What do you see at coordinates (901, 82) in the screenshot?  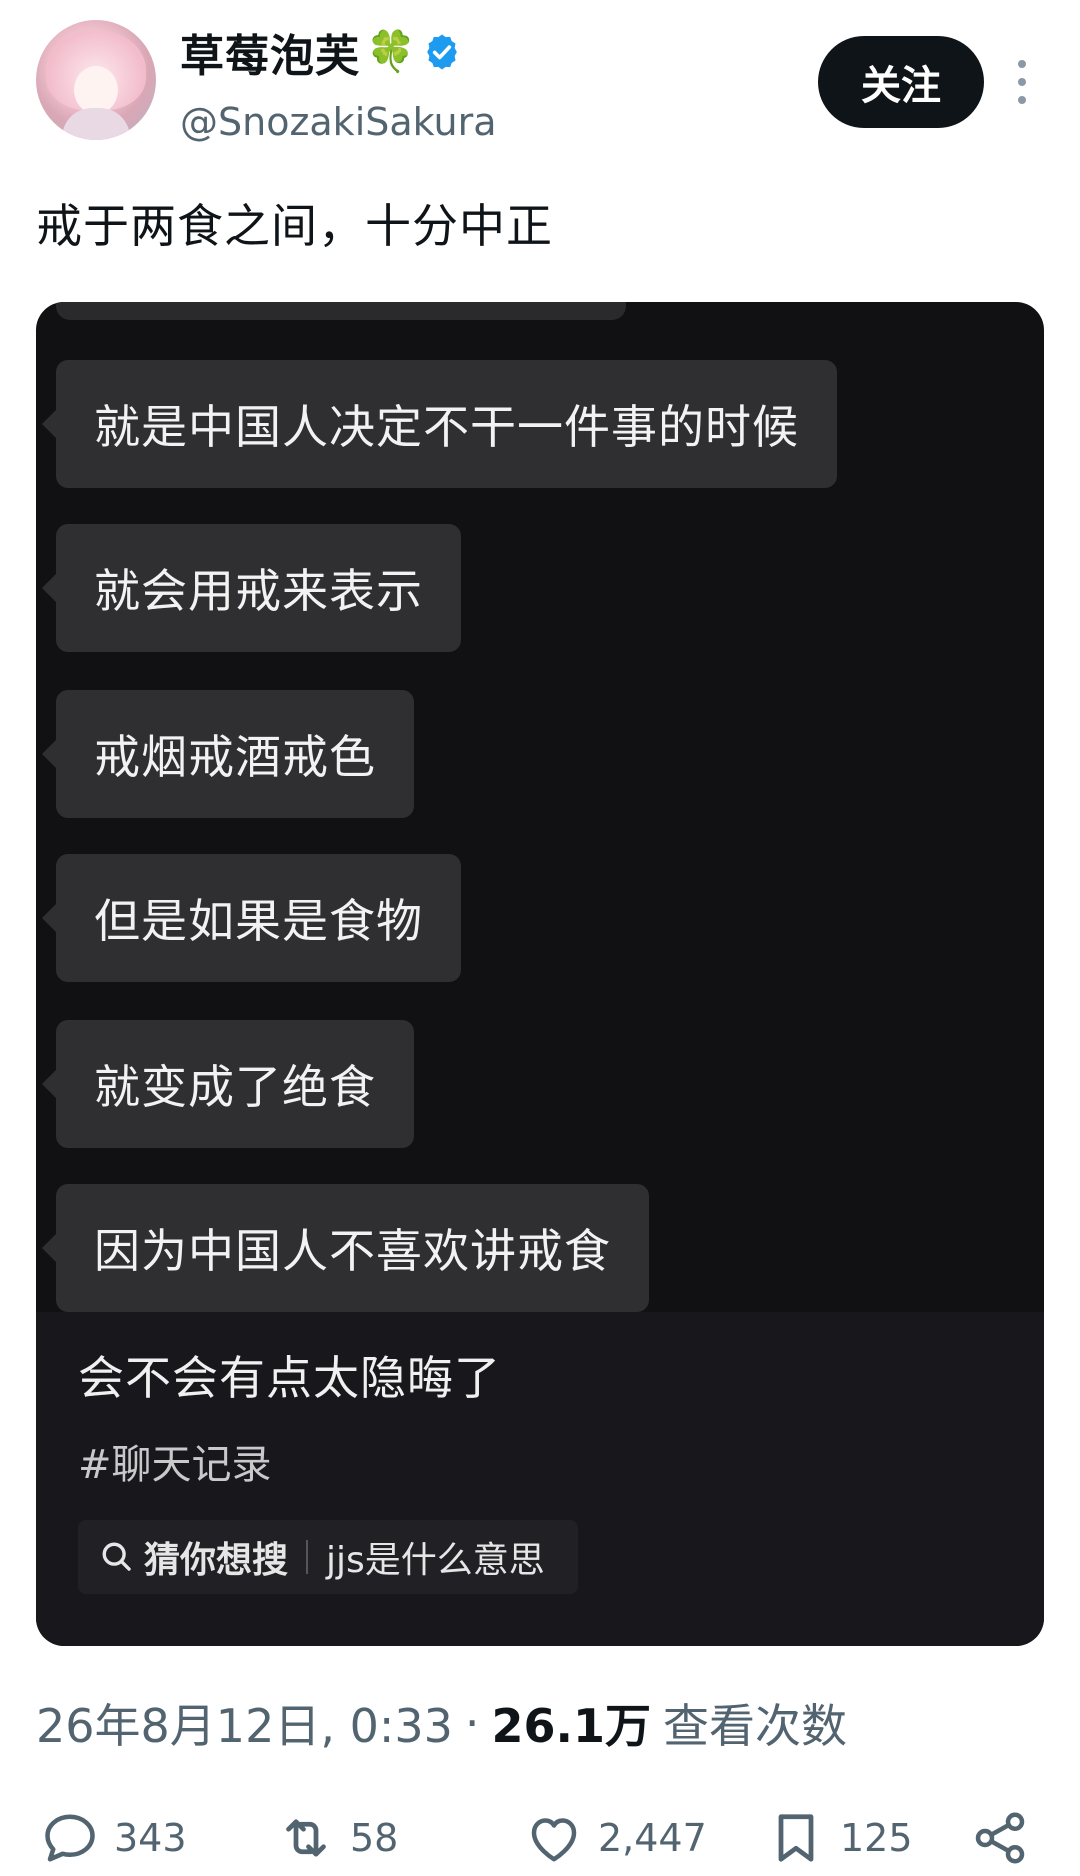 I see `follow-button: 关注` at bounding box center [901, 82].